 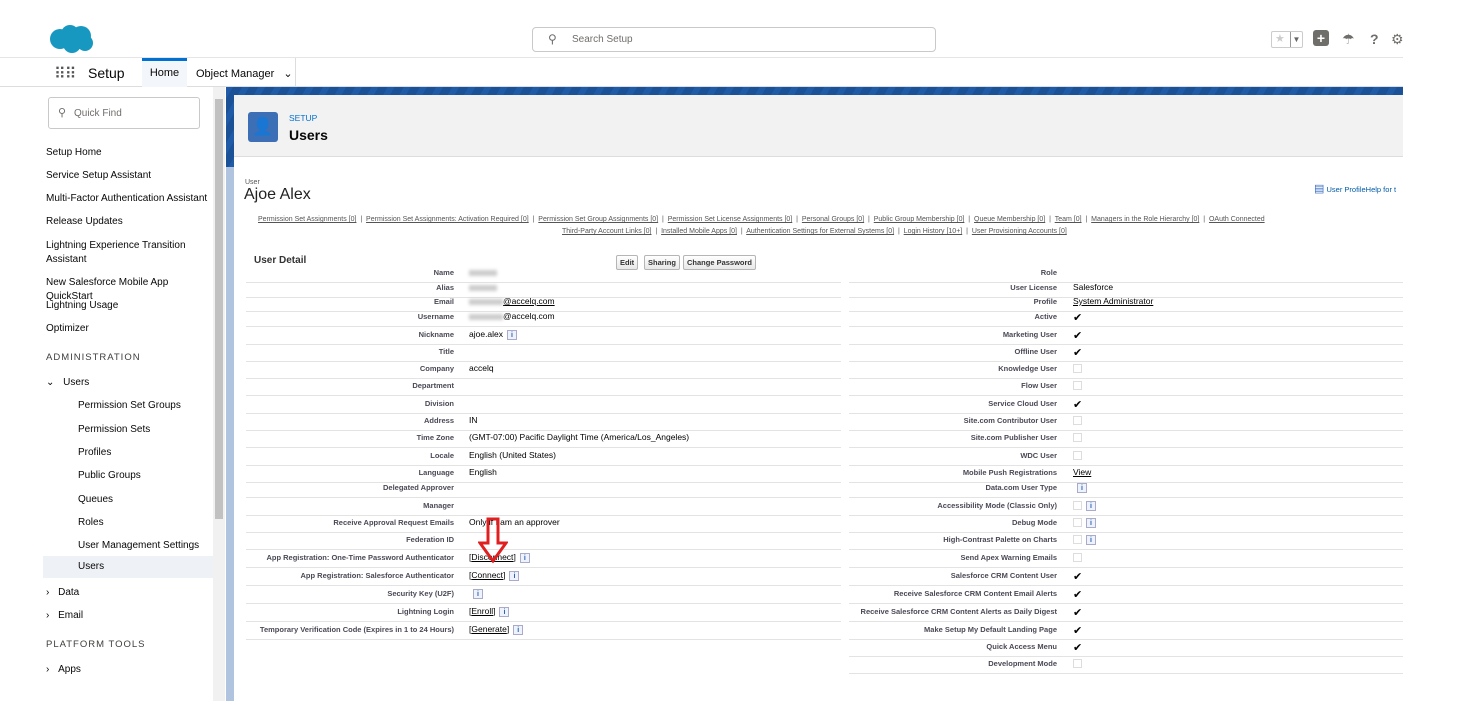 I want to click on scrollbar-thumb, so click(x=219, y=309).